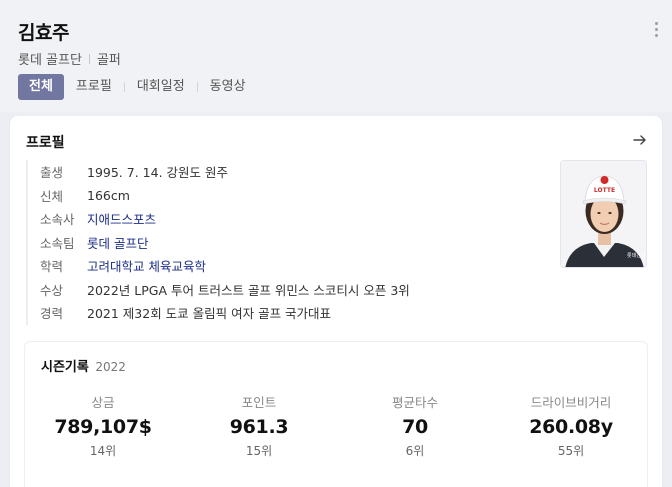  What do you see at coordinates (57, 243) in the screenshot?
I see `row-label: 소속팀` at bounding box center [57, 243].